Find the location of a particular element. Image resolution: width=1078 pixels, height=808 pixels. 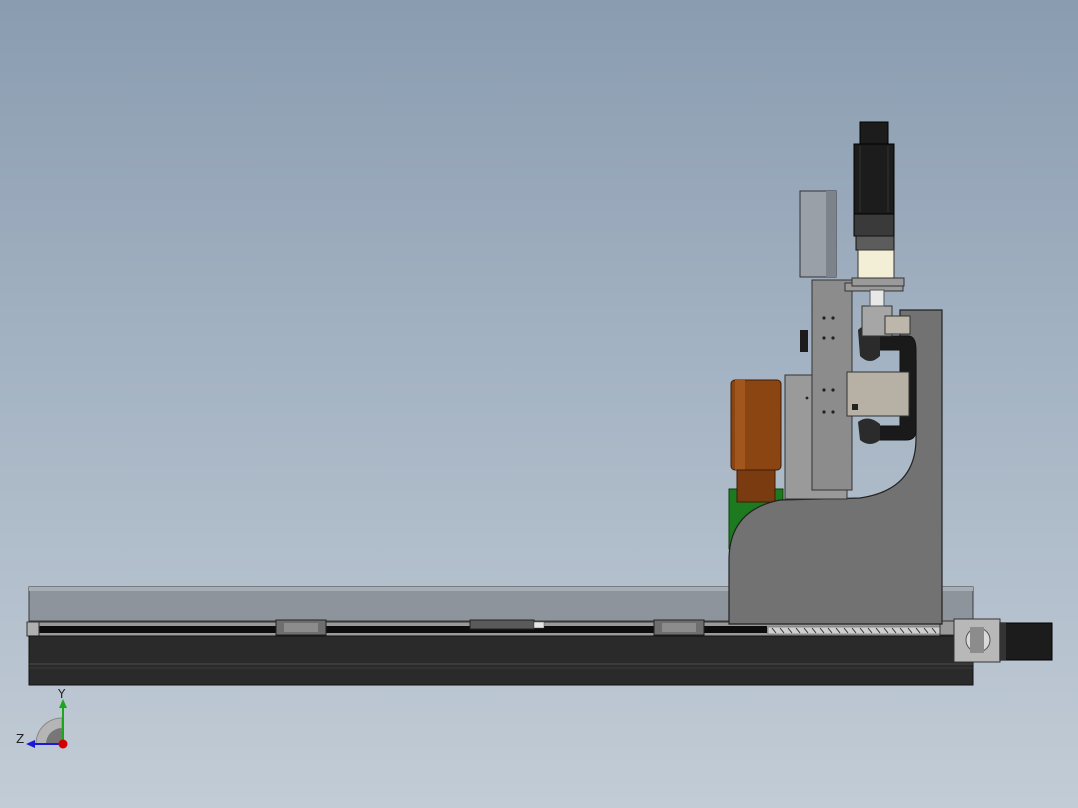

z-servo-motor is located at coordinates (878, 204).